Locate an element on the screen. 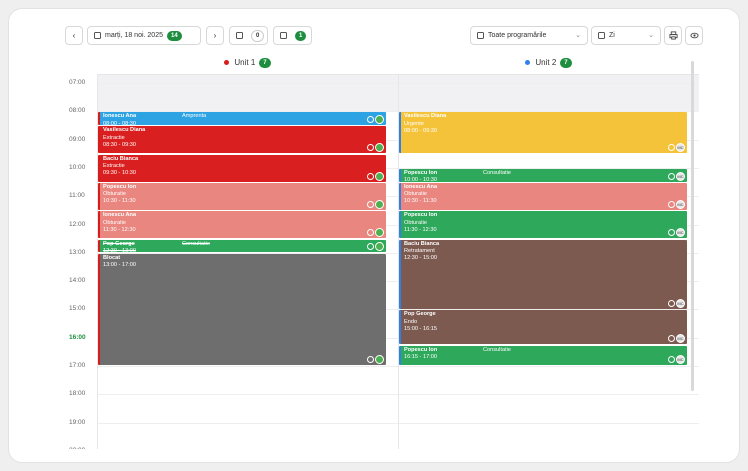  appointment-card: Popescu Ion Obturatie 10:30 - 11:30 is located at coordinates (242, 196).